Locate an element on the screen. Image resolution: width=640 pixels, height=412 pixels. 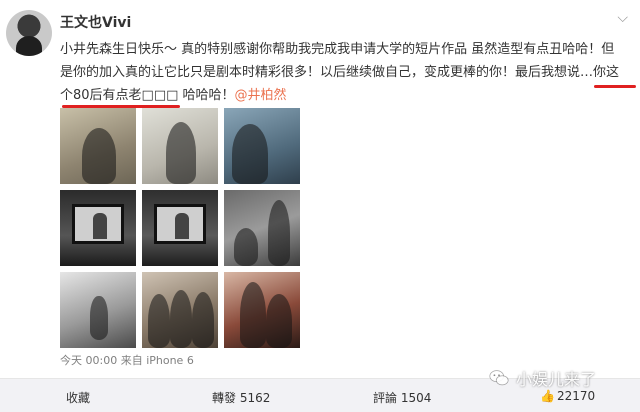
watermark: 小娱儿来了 is located at coordinates (542, 378).